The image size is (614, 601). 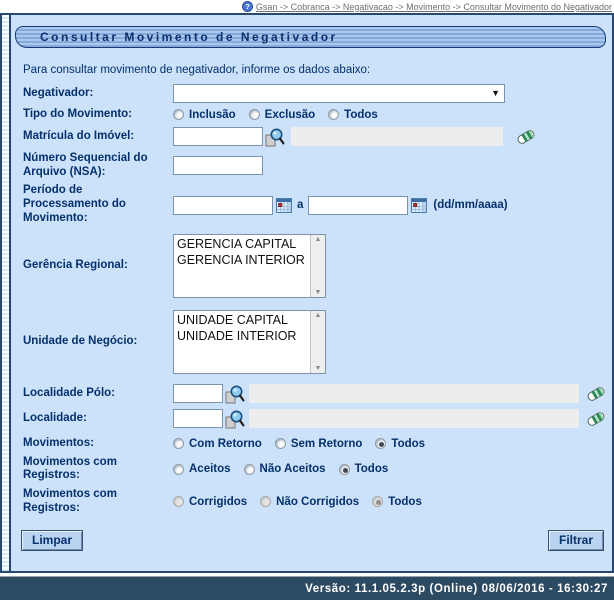 I want to click on chevron-down-icon: ▼, so click(x=495, y=93).